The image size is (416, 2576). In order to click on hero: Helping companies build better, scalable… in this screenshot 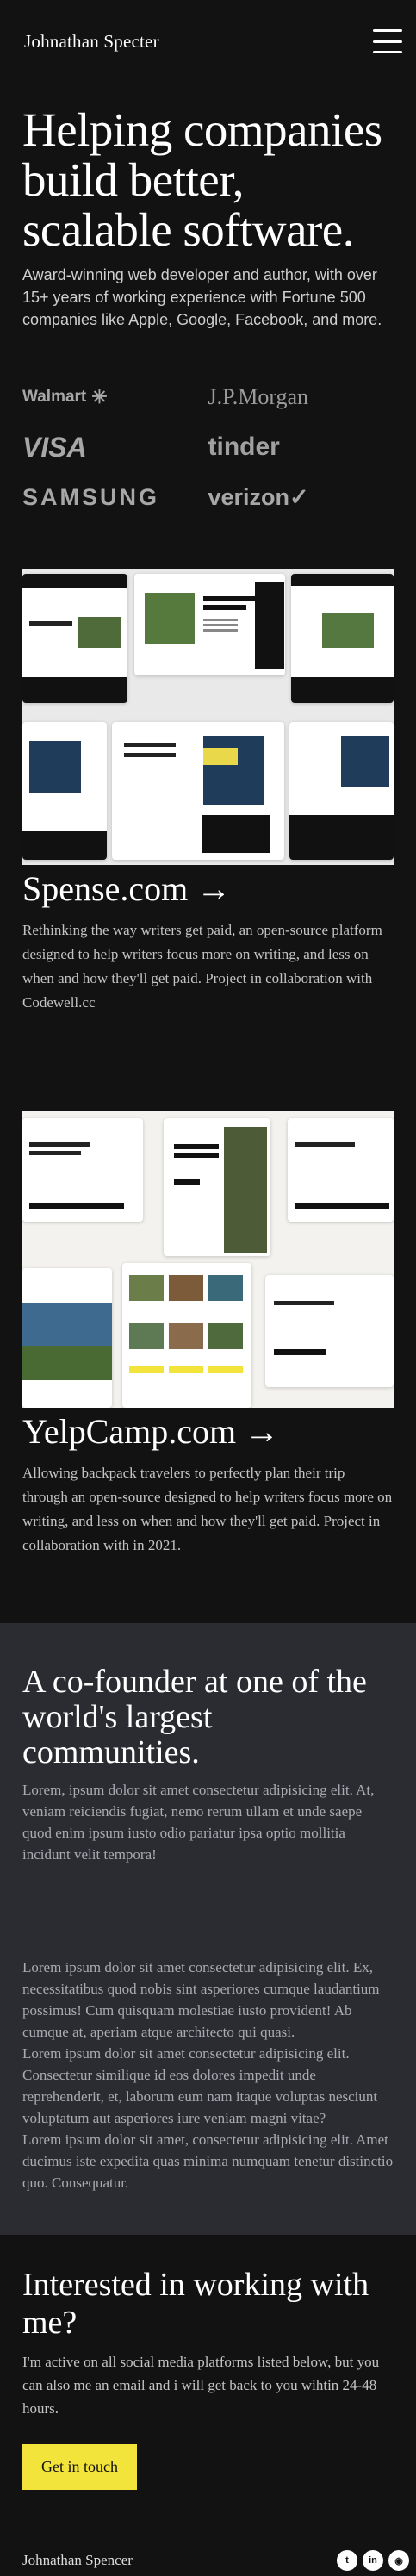, I will do `click(208, 207)`.